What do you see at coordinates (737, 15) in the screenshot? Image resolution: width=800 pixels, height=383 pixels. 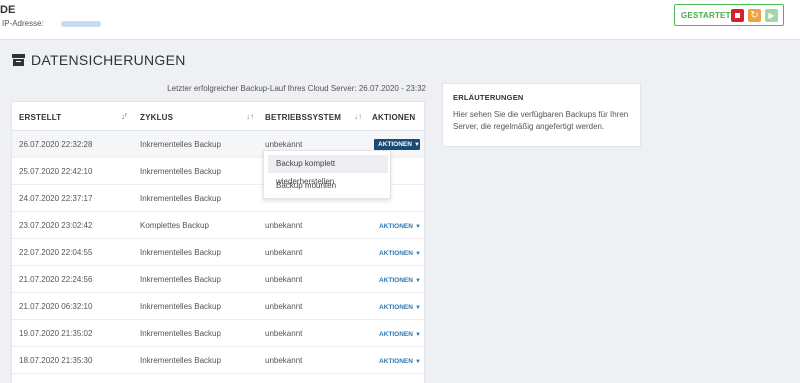 I see `stop-icon` at bounding box center [737, 15].